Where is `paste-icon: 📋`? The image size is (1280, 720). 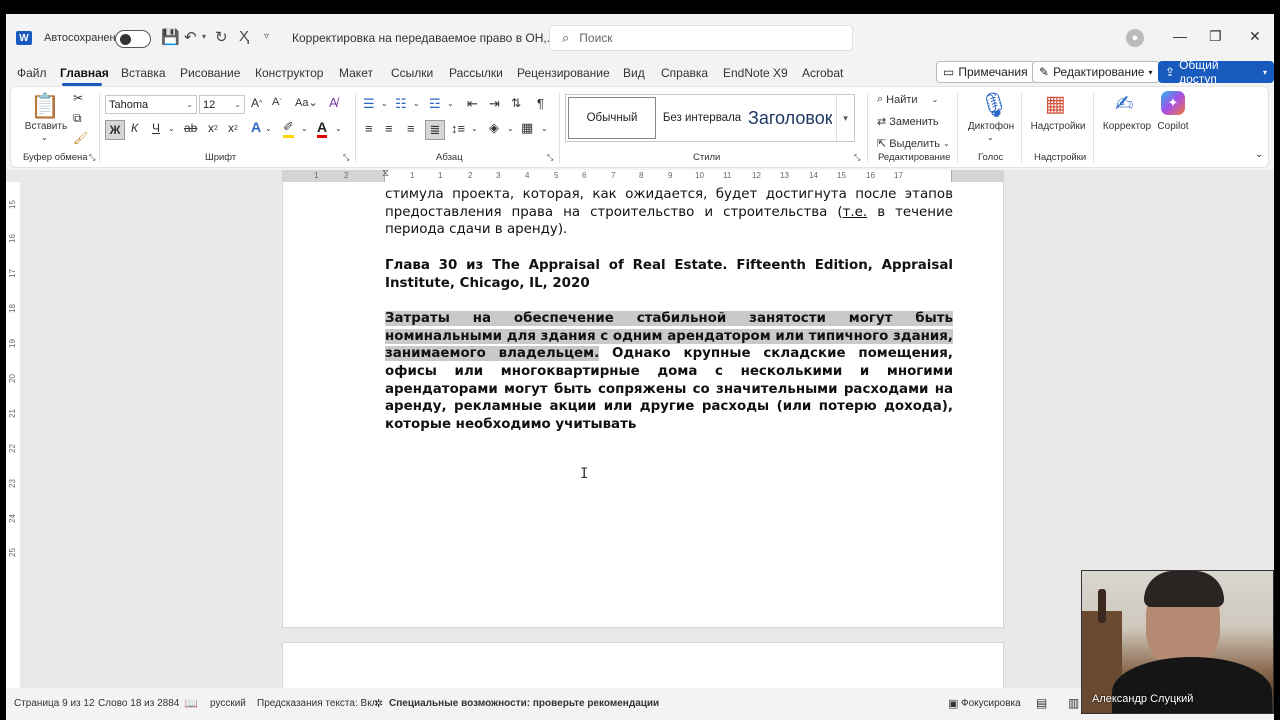 paste-icon: 📋 is located at coordinates (45, 106).